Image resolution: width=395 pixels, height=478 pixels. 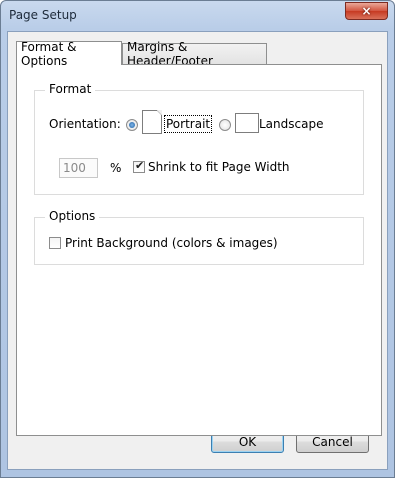 What do you see at coordinates (116, 168) in the screenshot?
I see `percent-label: %` at bounding box center [116, 168].